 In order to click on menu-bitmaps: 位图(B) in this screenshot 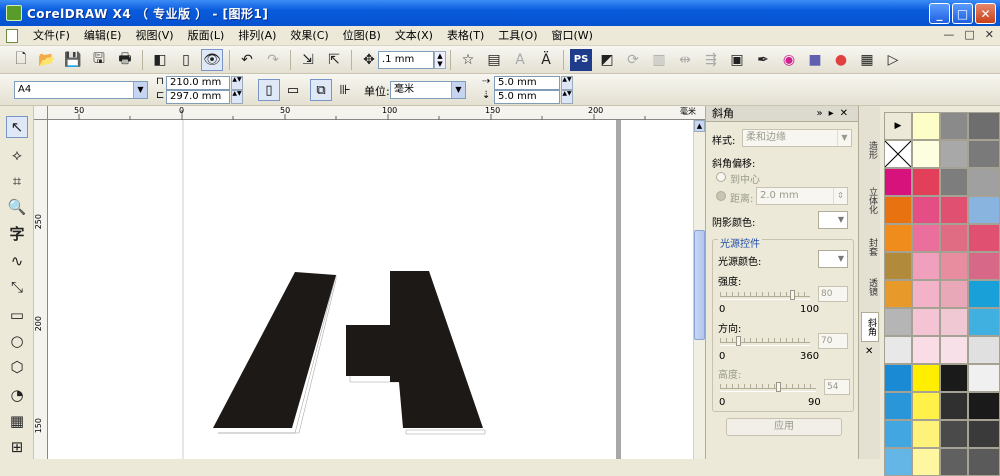, I will do `click(362, 36)`.